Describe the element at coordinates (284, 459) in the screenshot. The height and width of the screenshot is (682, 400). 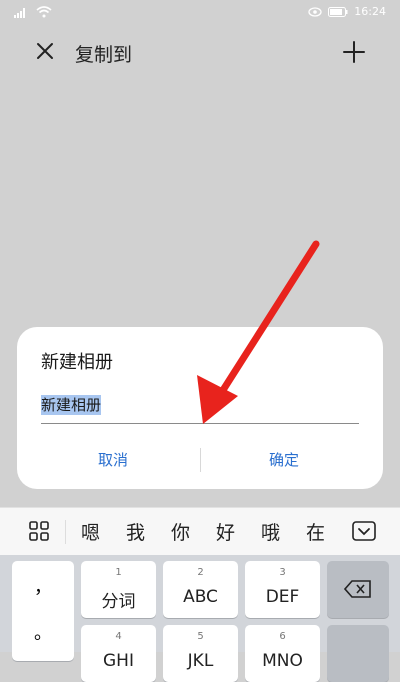
I see `ok-button: 确定` at that location.